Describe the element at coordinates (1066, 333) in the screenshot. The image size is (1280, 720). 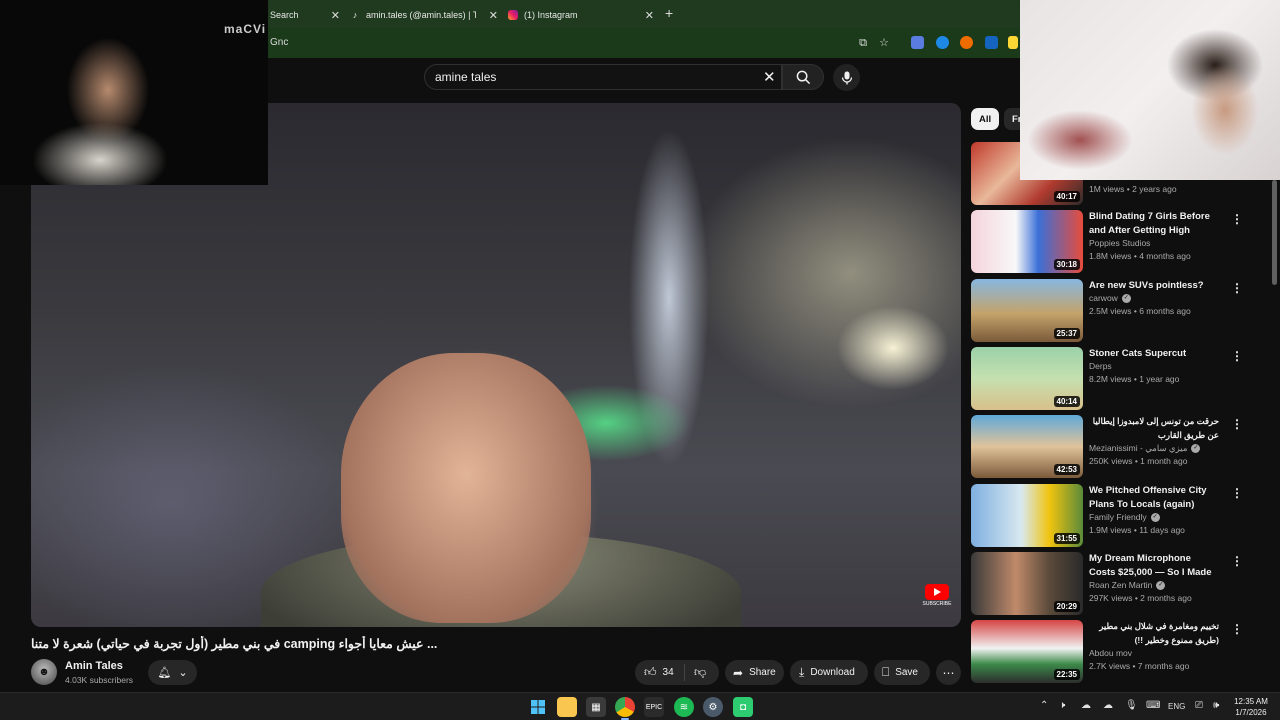
I see `video-duration: 25:37` at that location.